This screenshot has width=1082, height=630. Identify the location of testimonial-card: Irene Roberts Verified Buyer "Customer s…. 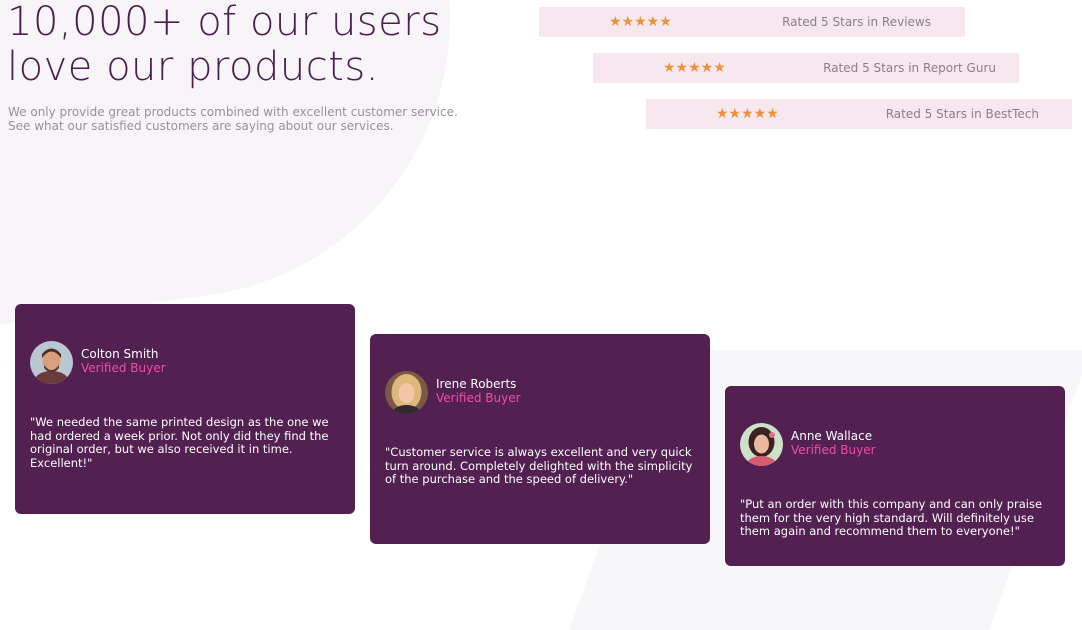
(540, 439).